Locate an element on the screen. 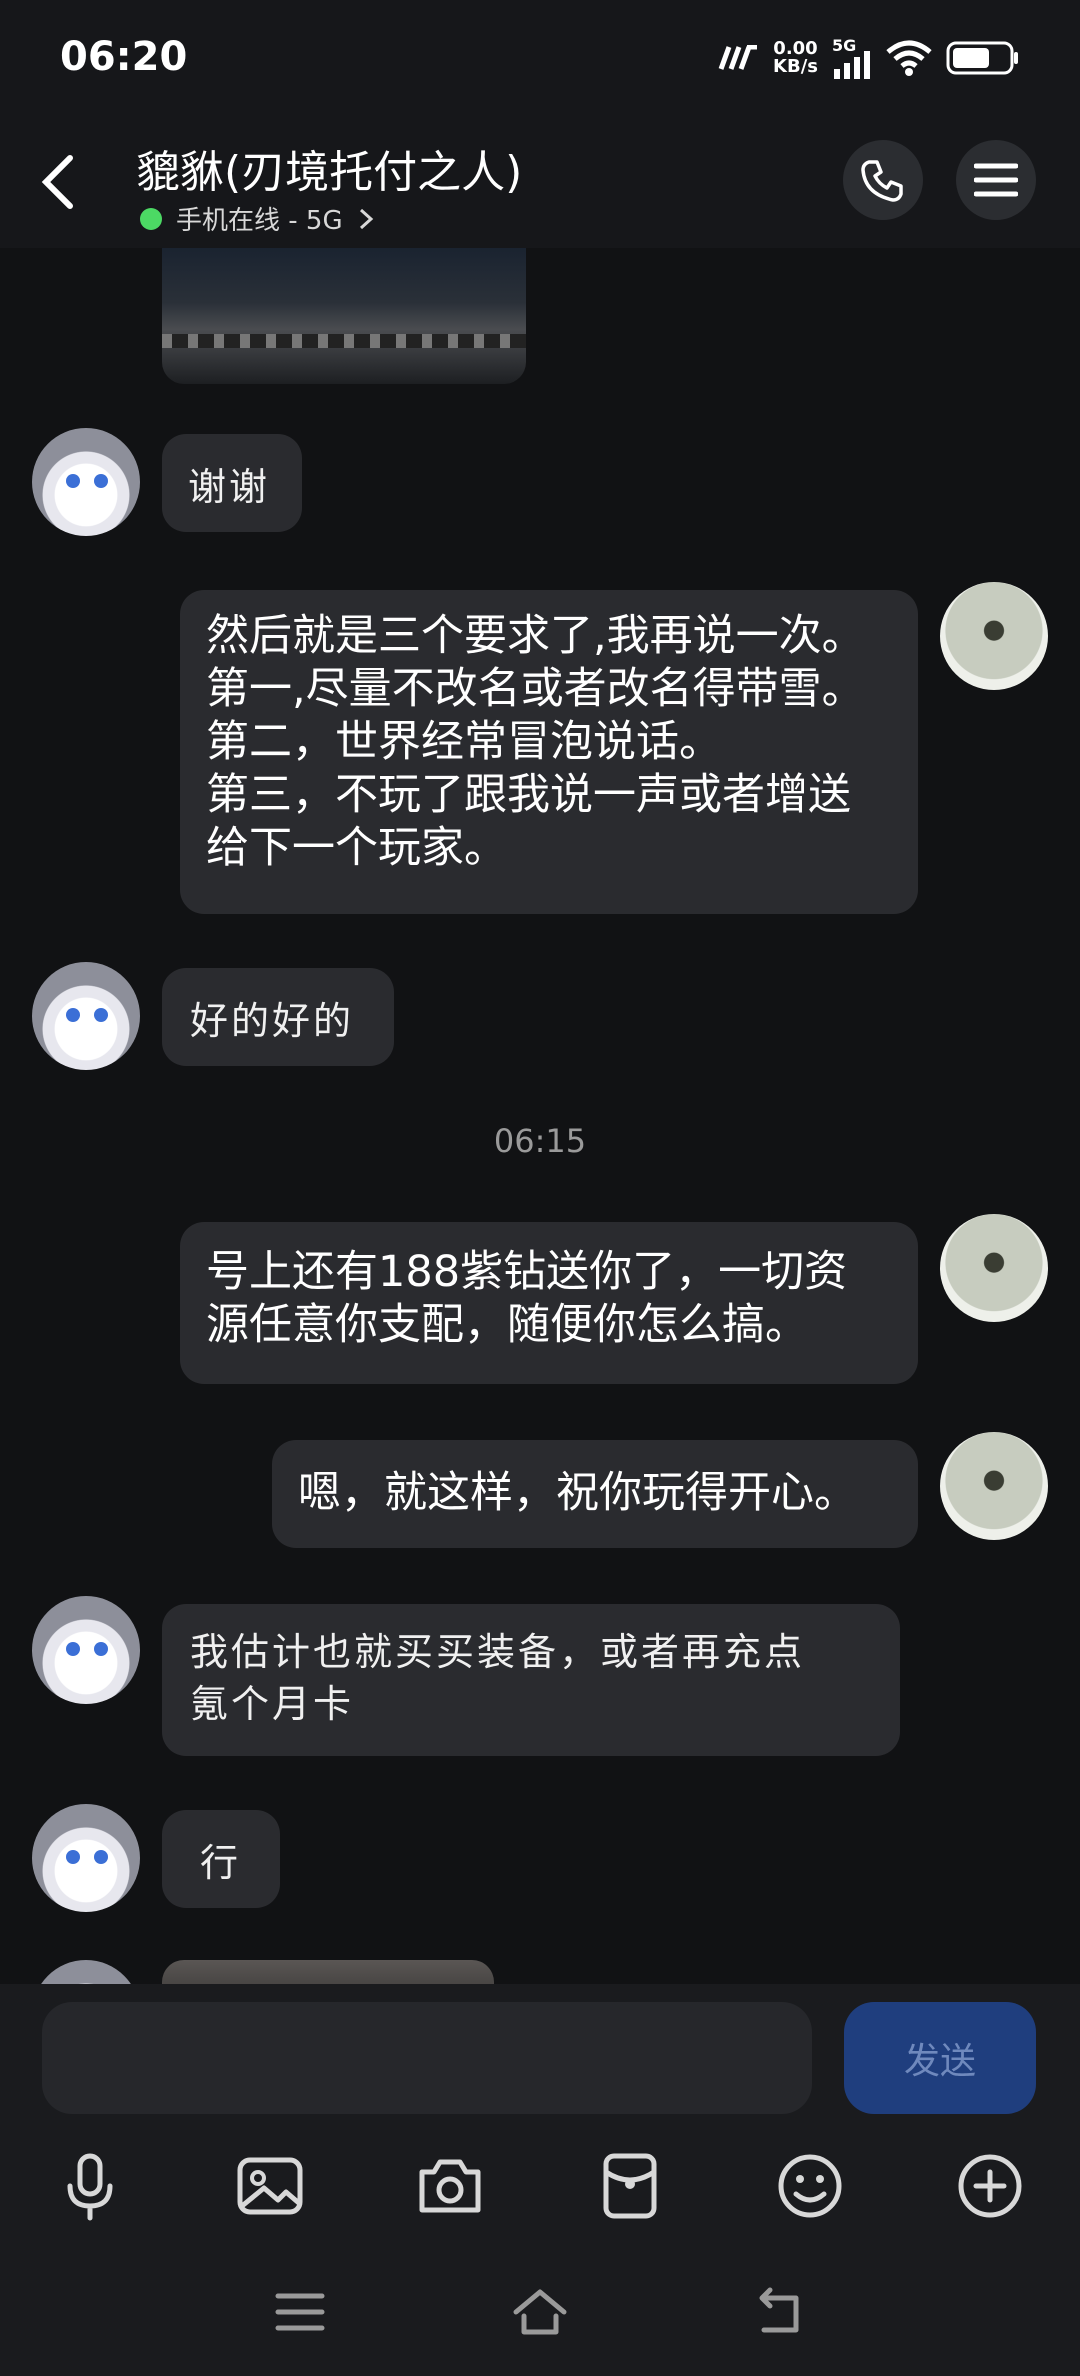  phone-icon is located at coordinates (882, 181).